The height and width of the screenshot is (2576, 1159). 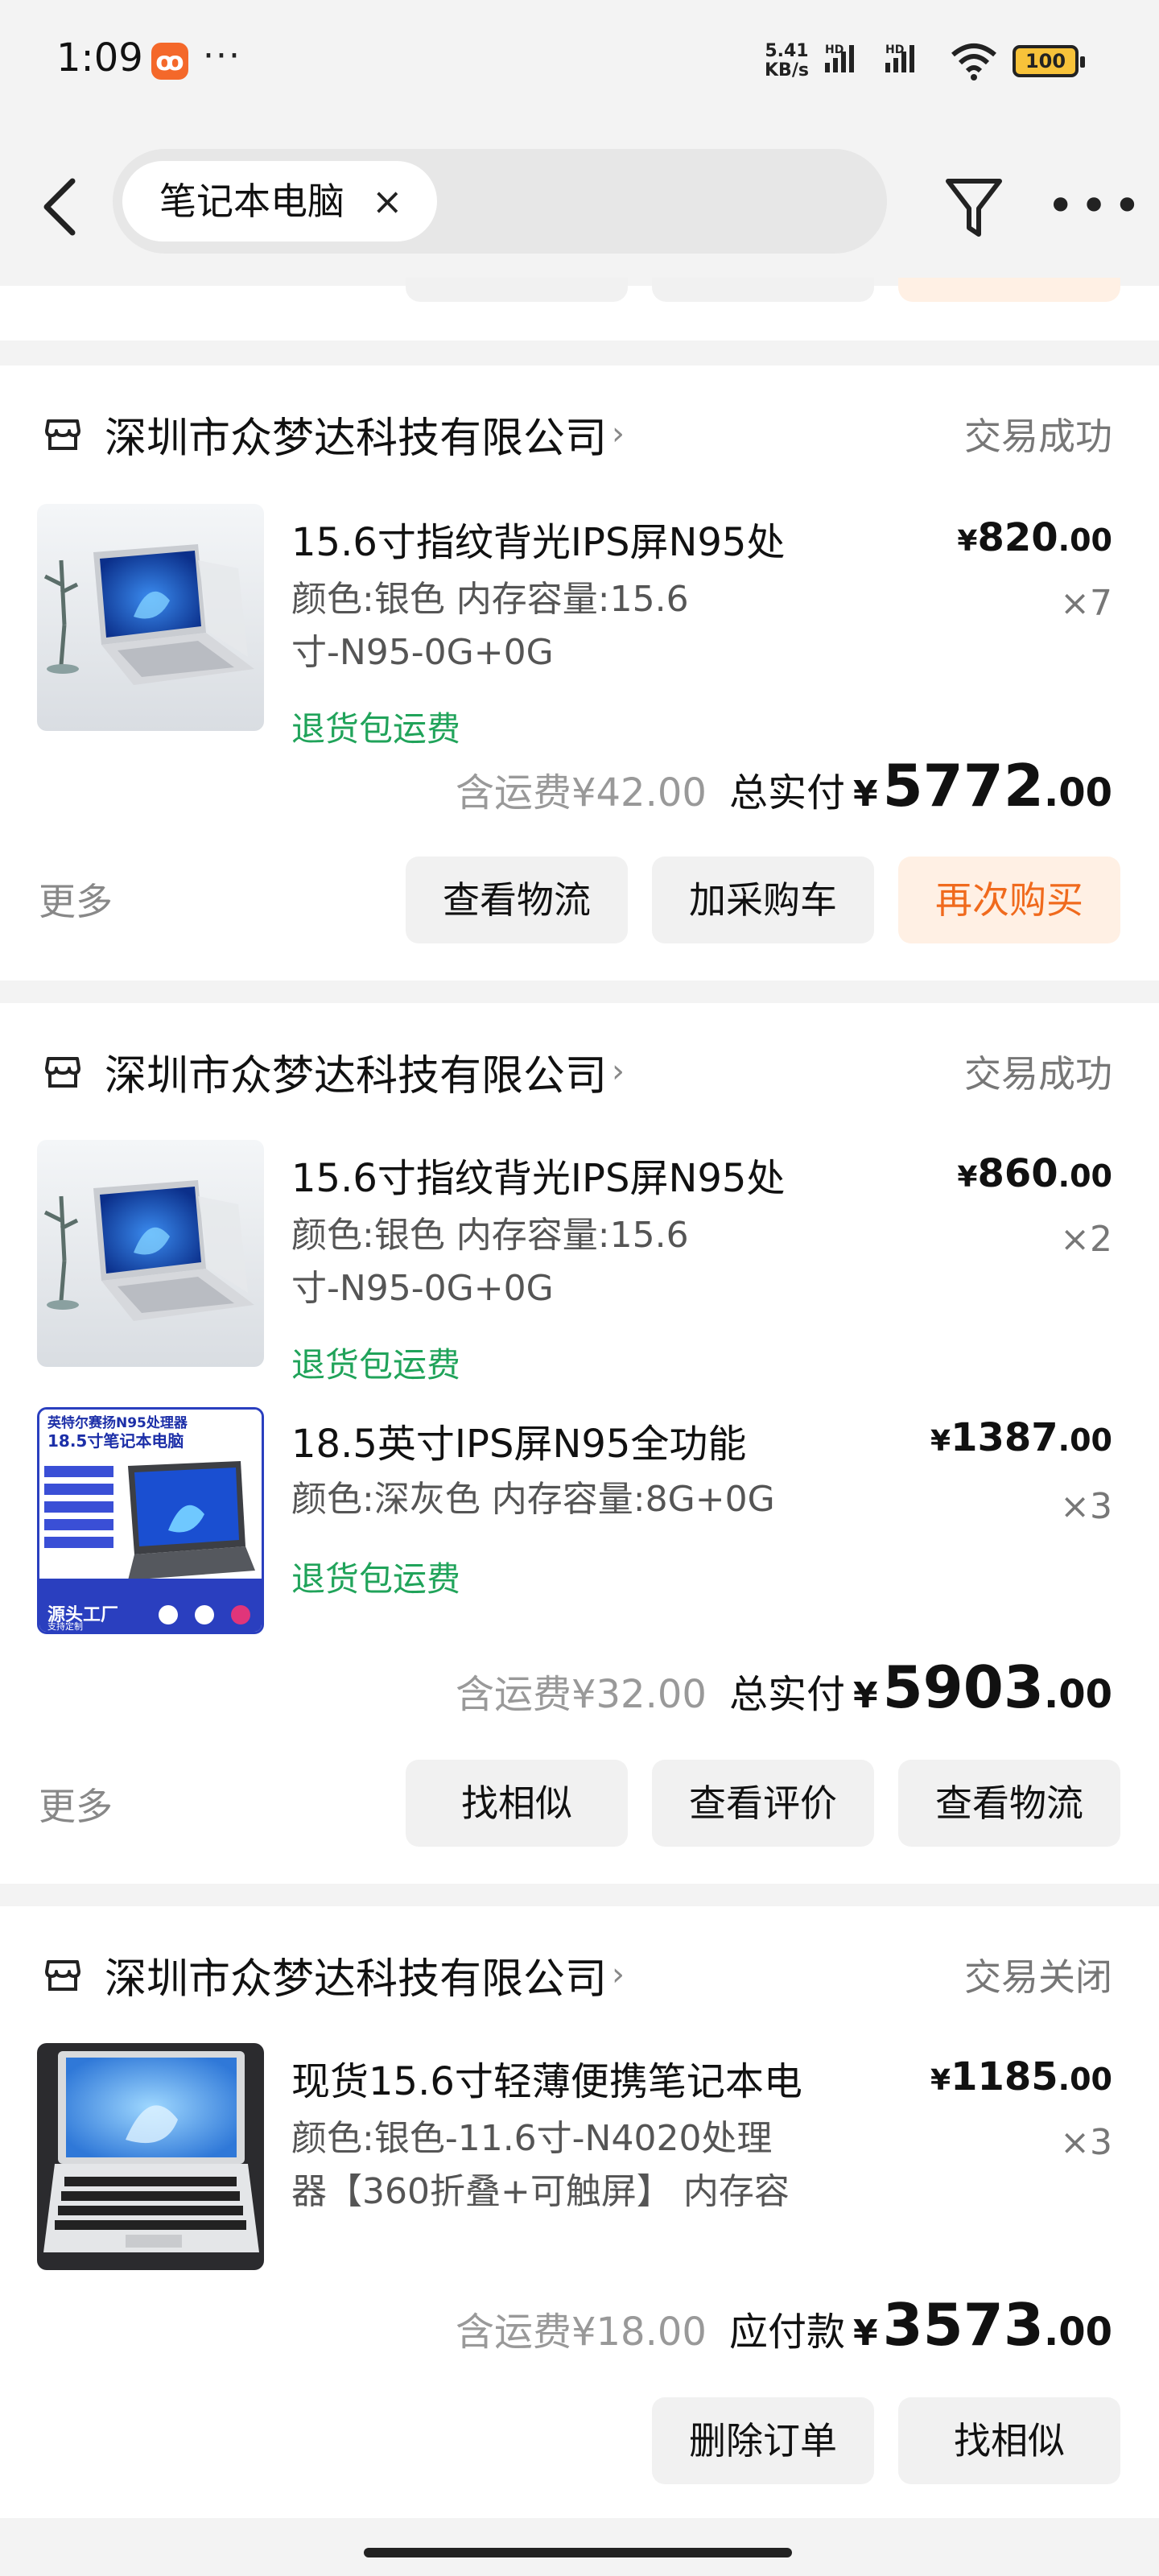 I want to click on order-total-row: 含运费¥42.00 总实付 ¥ 5772 .00, so click(x=784, y=785).